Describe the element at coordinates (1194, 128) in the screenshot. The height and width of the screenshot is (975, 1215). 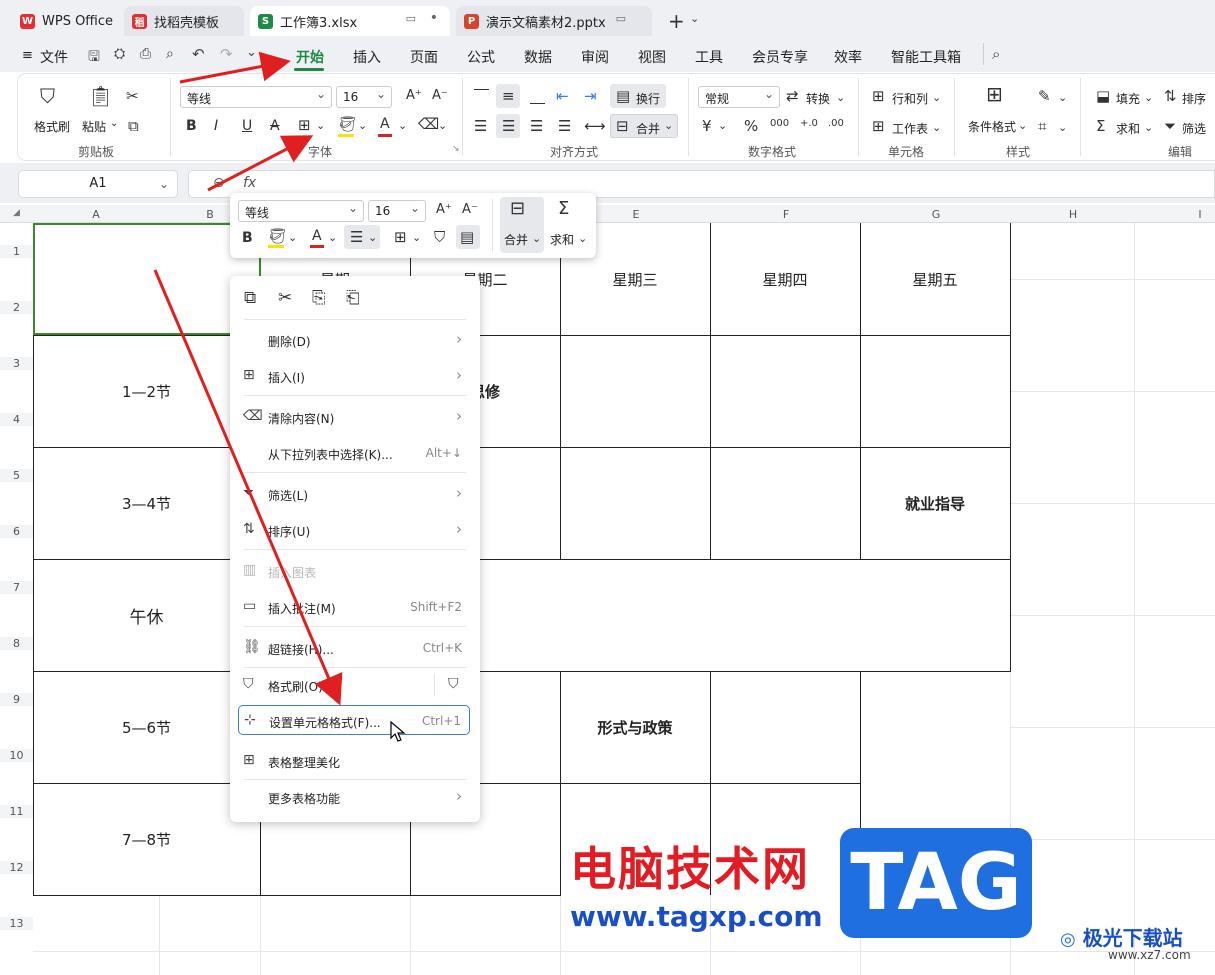
I see `filter-button: 筛选` at that location.